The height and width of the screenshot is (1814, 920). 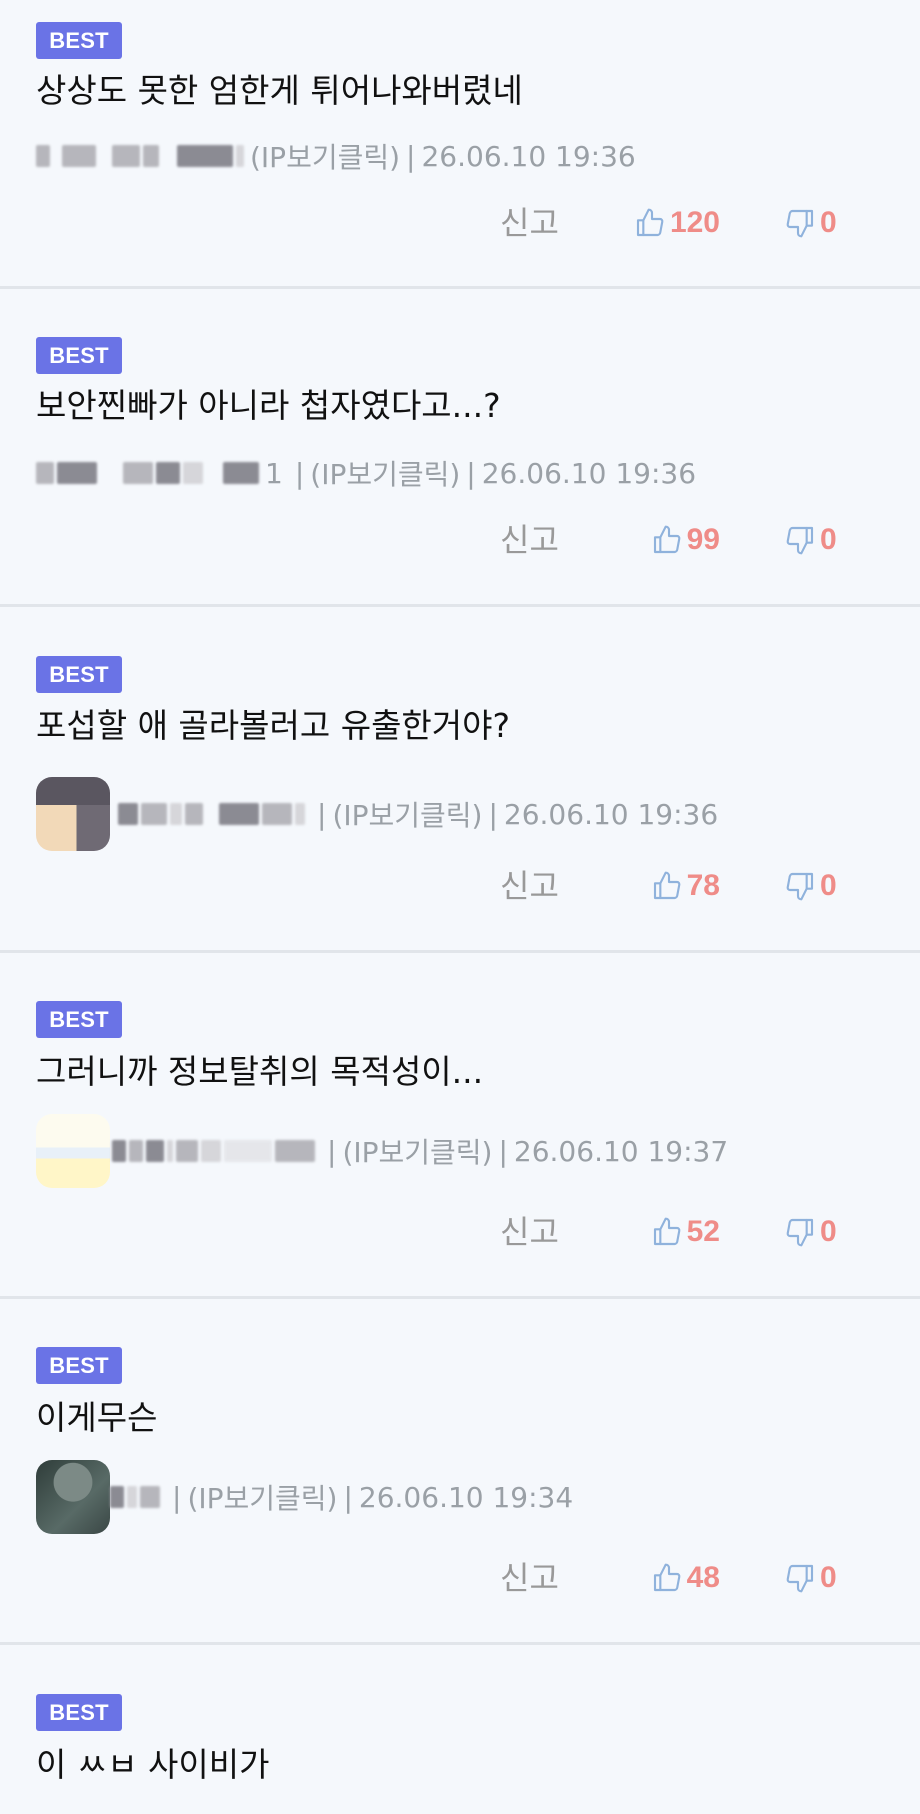 I want to click on like-button: 48, so click(x=685, y=1578).